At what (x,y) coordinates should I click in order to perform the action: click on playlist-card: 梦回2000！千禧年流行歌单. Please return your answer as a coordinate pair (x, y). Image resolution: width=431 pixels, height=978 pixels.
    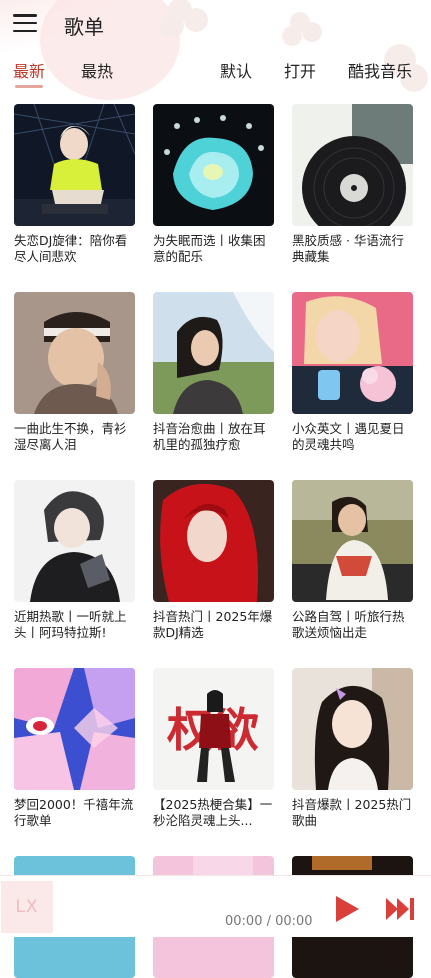
    Looking at the image, I should click on (74, 748).